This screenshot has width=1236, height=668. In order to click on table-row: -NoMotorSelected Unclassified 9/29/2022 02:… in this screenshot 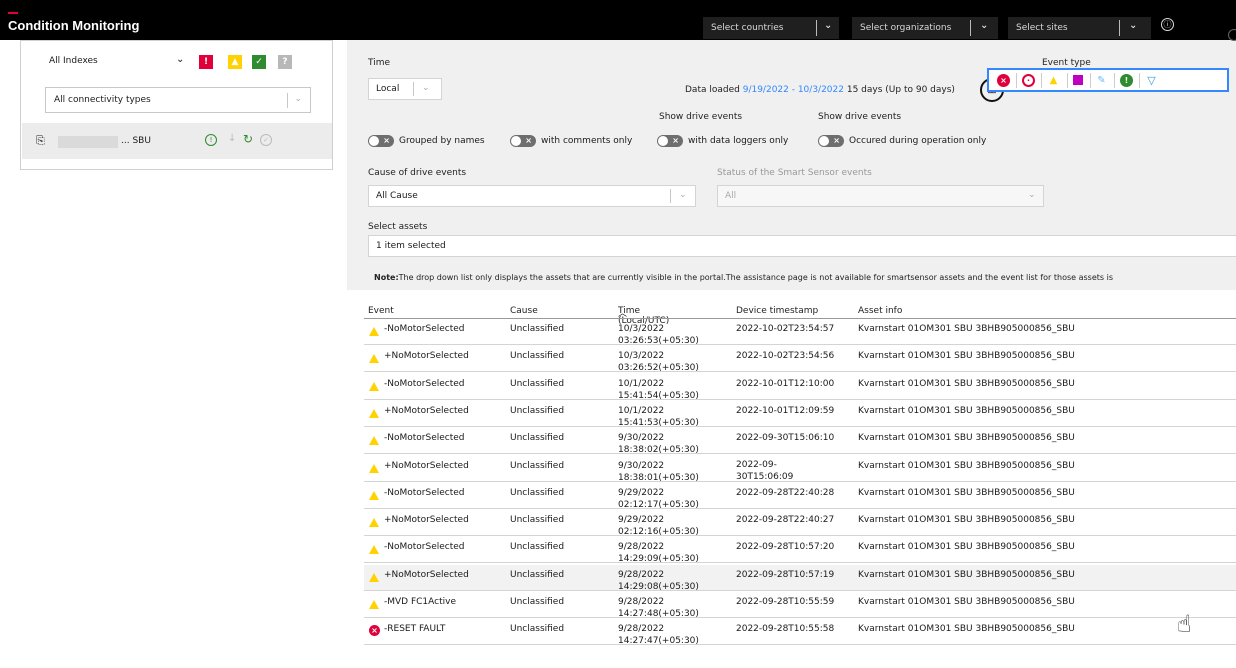, I will do `click(800, 496)`.